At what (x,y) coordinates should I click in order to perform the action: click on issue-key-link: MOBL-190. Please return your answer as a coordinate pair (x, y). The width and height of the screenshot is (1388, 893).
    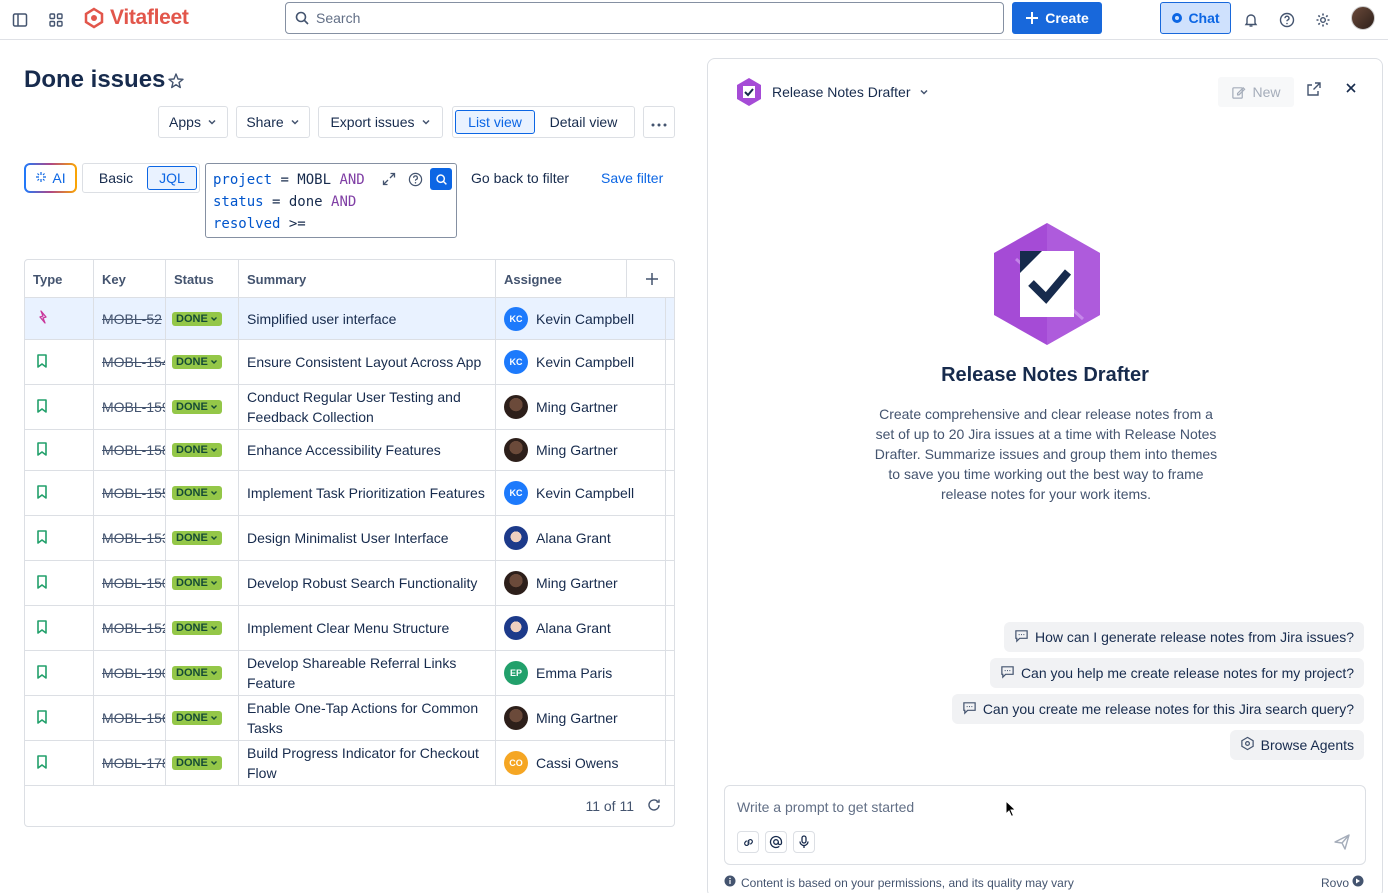
    Looking at the image, I should click on (133, 673).